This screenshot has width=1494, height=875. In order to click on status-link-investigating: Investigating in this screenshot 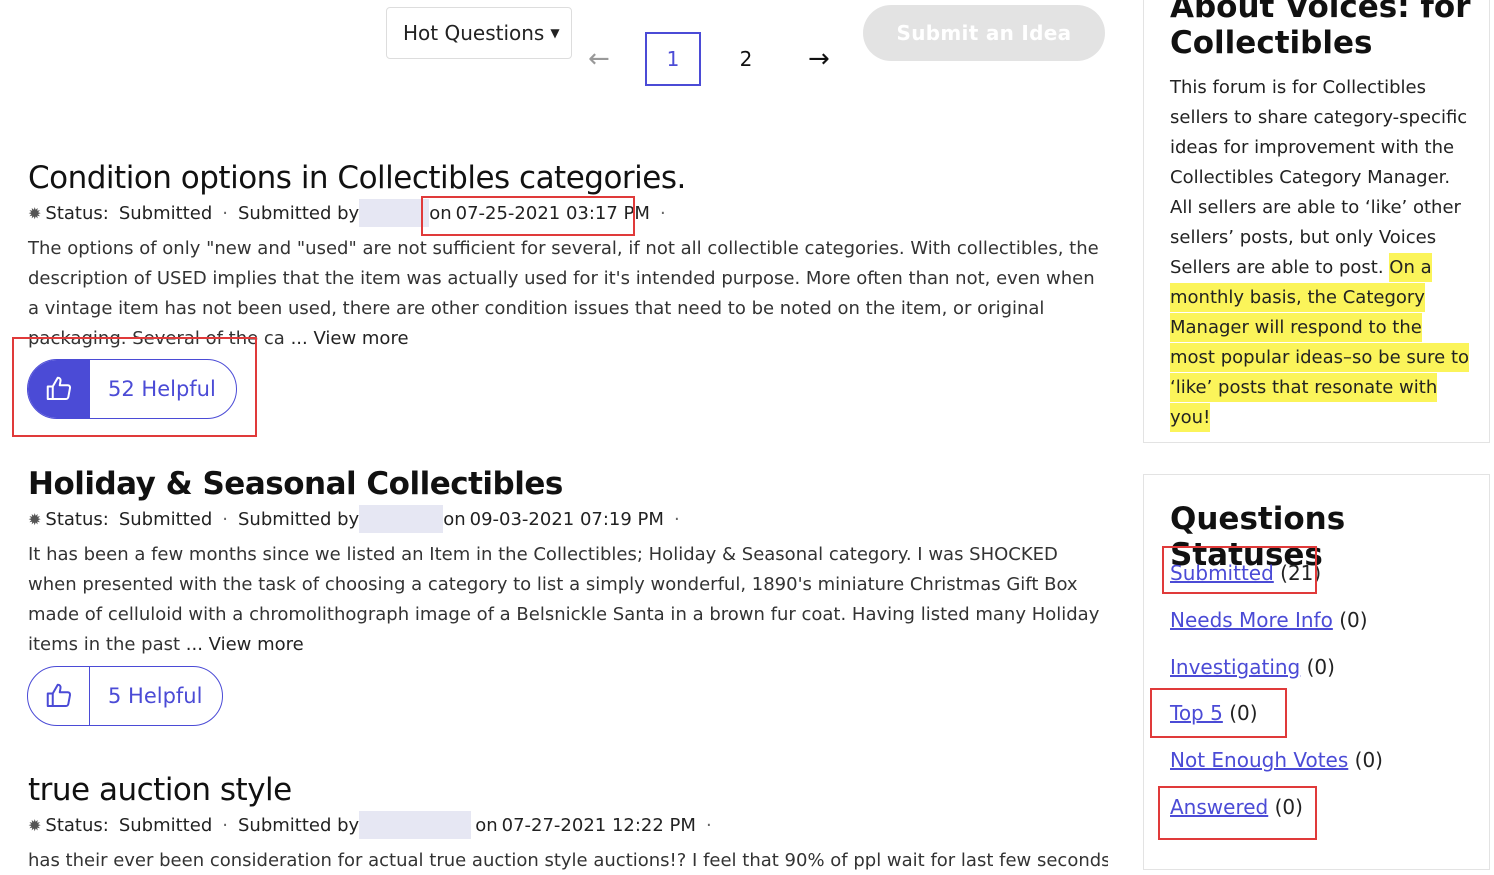, I will do `click(1235, 667)`.